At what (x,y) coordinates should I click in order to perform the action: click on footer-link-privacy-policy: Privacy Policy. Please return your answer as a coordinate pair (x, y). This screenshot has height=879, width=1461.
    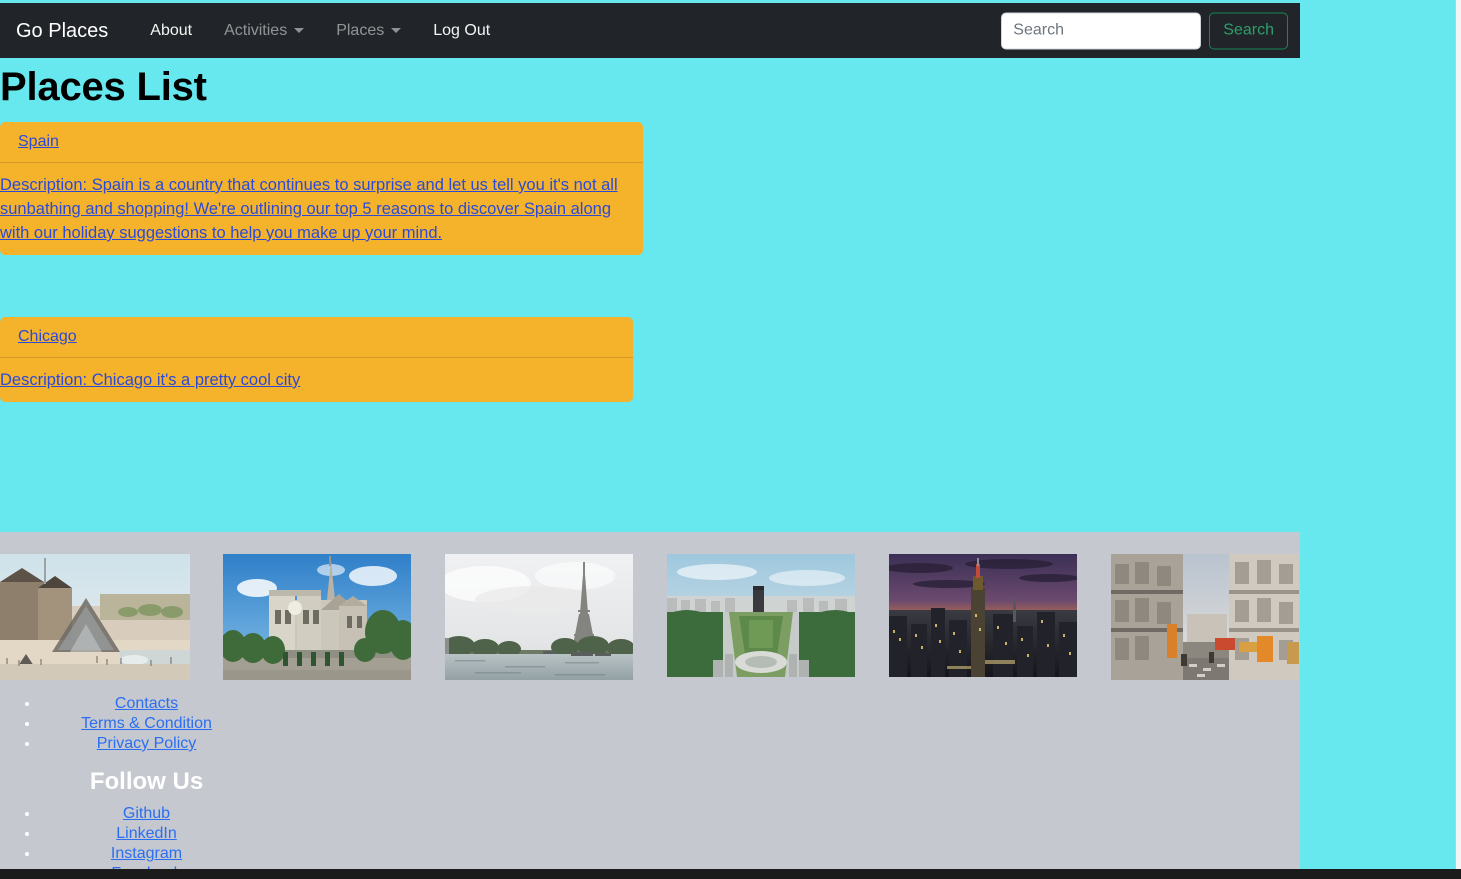
    Looking at the image, I should click on (147, 743).